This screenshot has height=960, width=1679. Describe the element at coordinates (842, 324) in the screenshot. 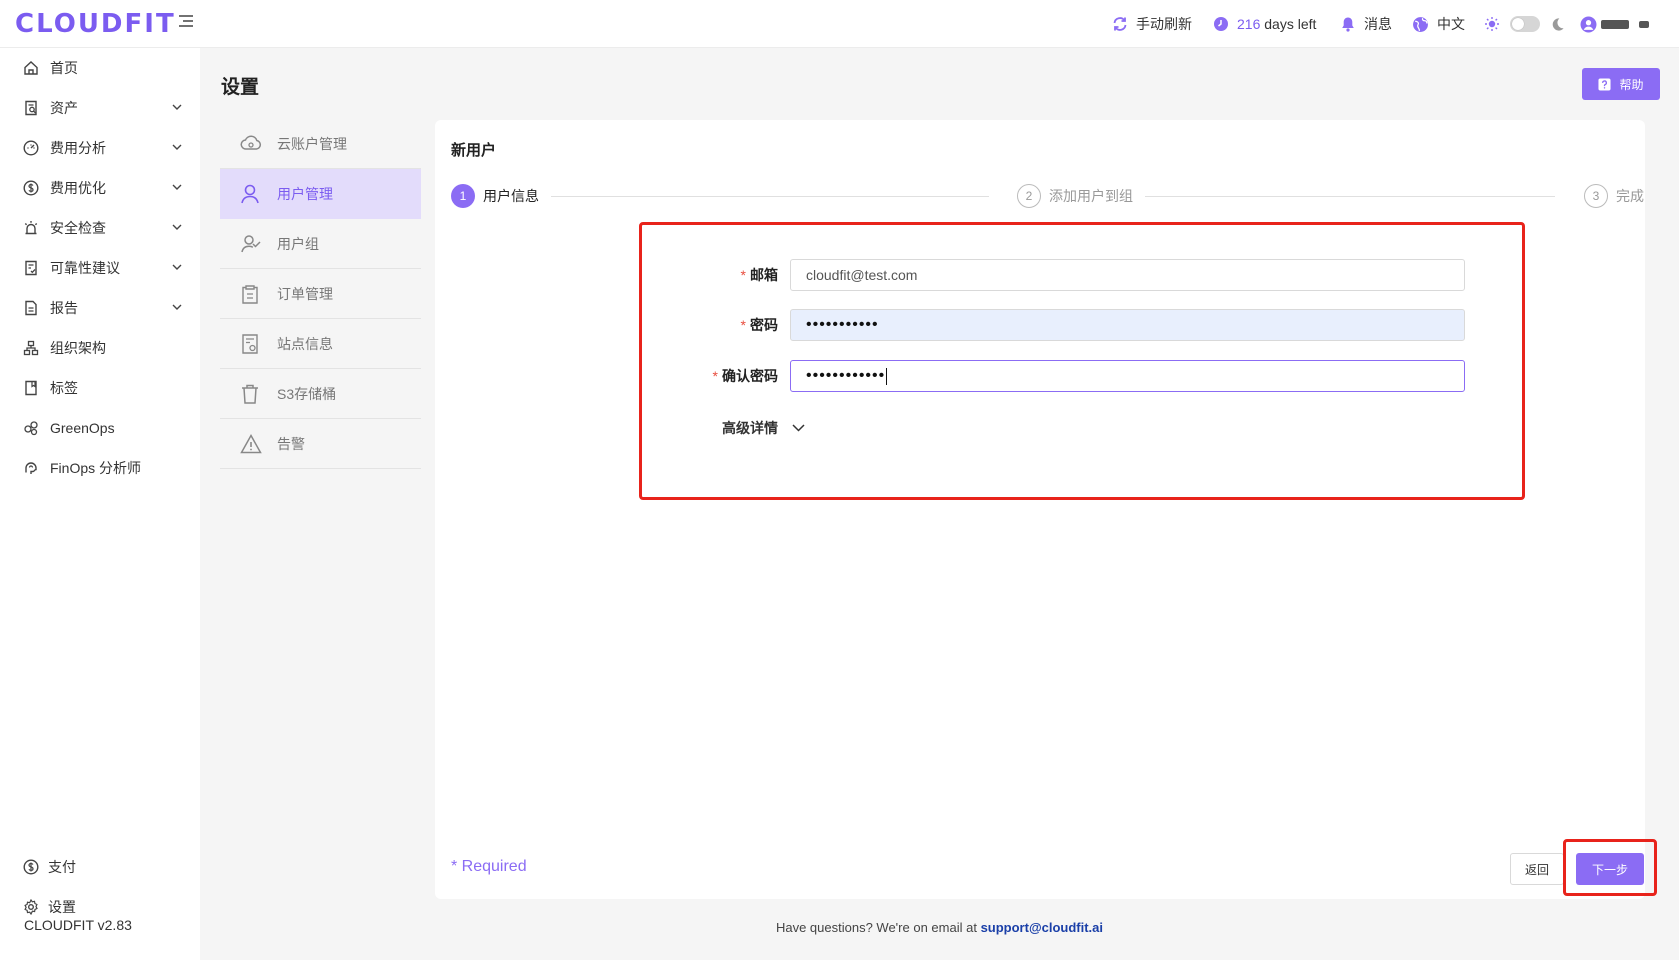

I see `password-value: •••••••••••` at that location.